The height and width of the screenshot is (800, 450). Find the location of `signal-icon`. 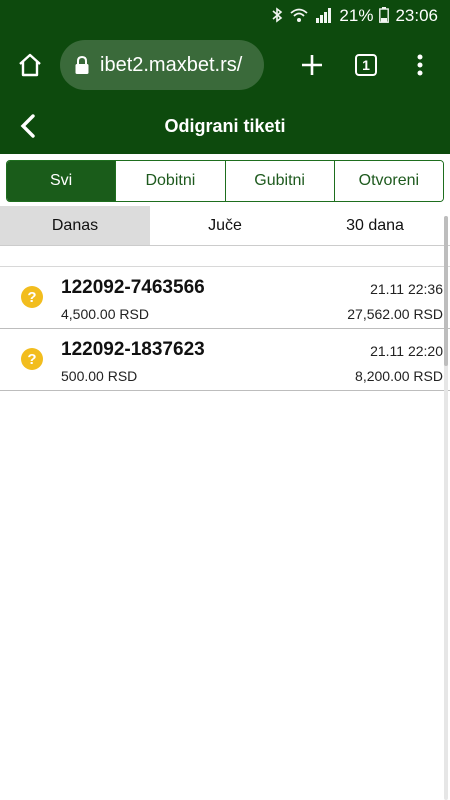

signal-icon is located at coordinates (324, 16).